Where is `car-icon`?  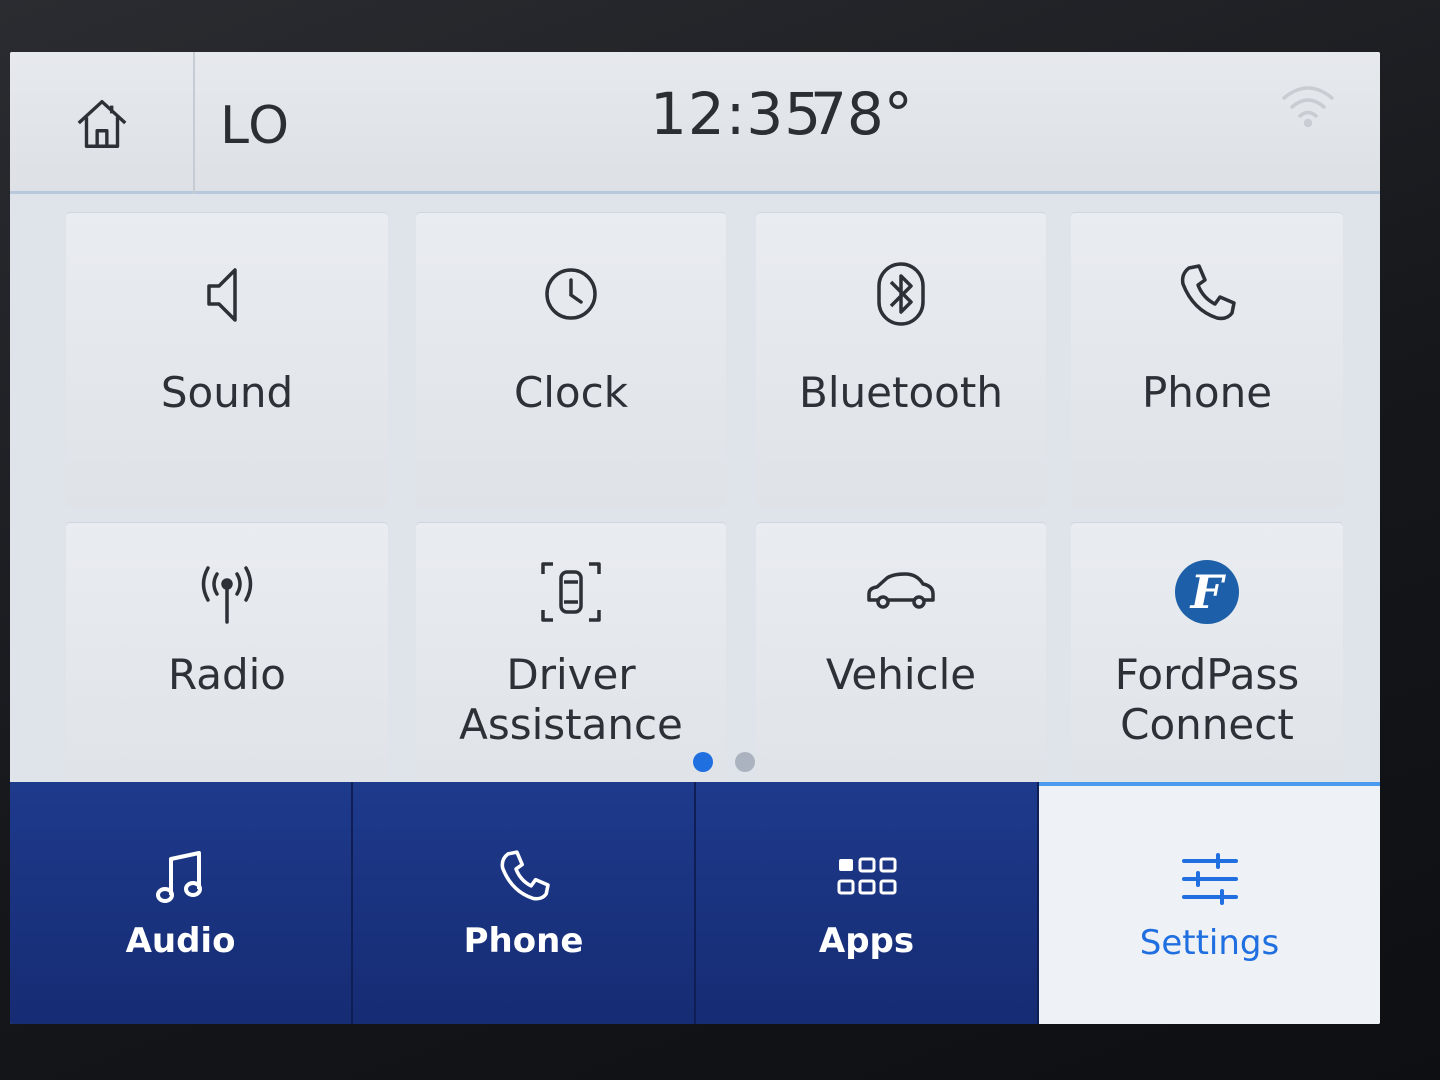 car-icon is located at coordinates (901, 590).